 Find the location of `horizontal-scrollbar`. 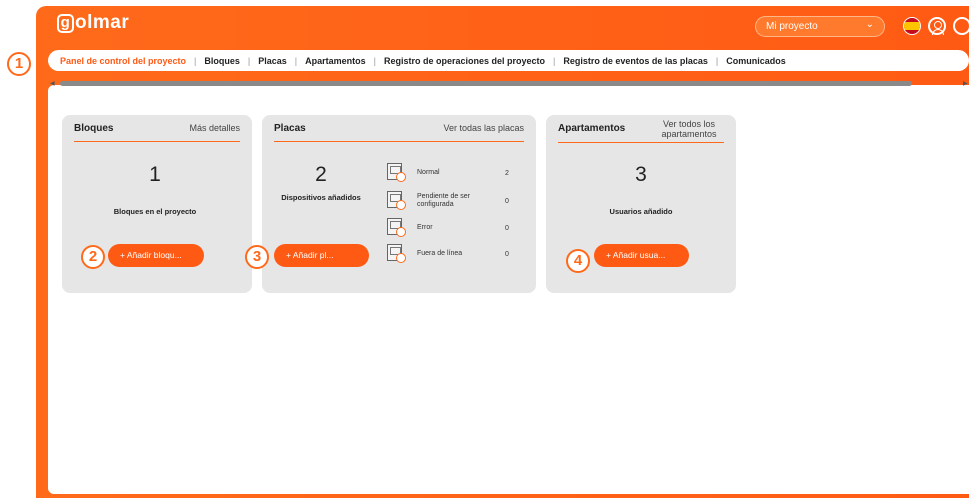

horizontal-scrollbar is located at coordinates (486, 83).